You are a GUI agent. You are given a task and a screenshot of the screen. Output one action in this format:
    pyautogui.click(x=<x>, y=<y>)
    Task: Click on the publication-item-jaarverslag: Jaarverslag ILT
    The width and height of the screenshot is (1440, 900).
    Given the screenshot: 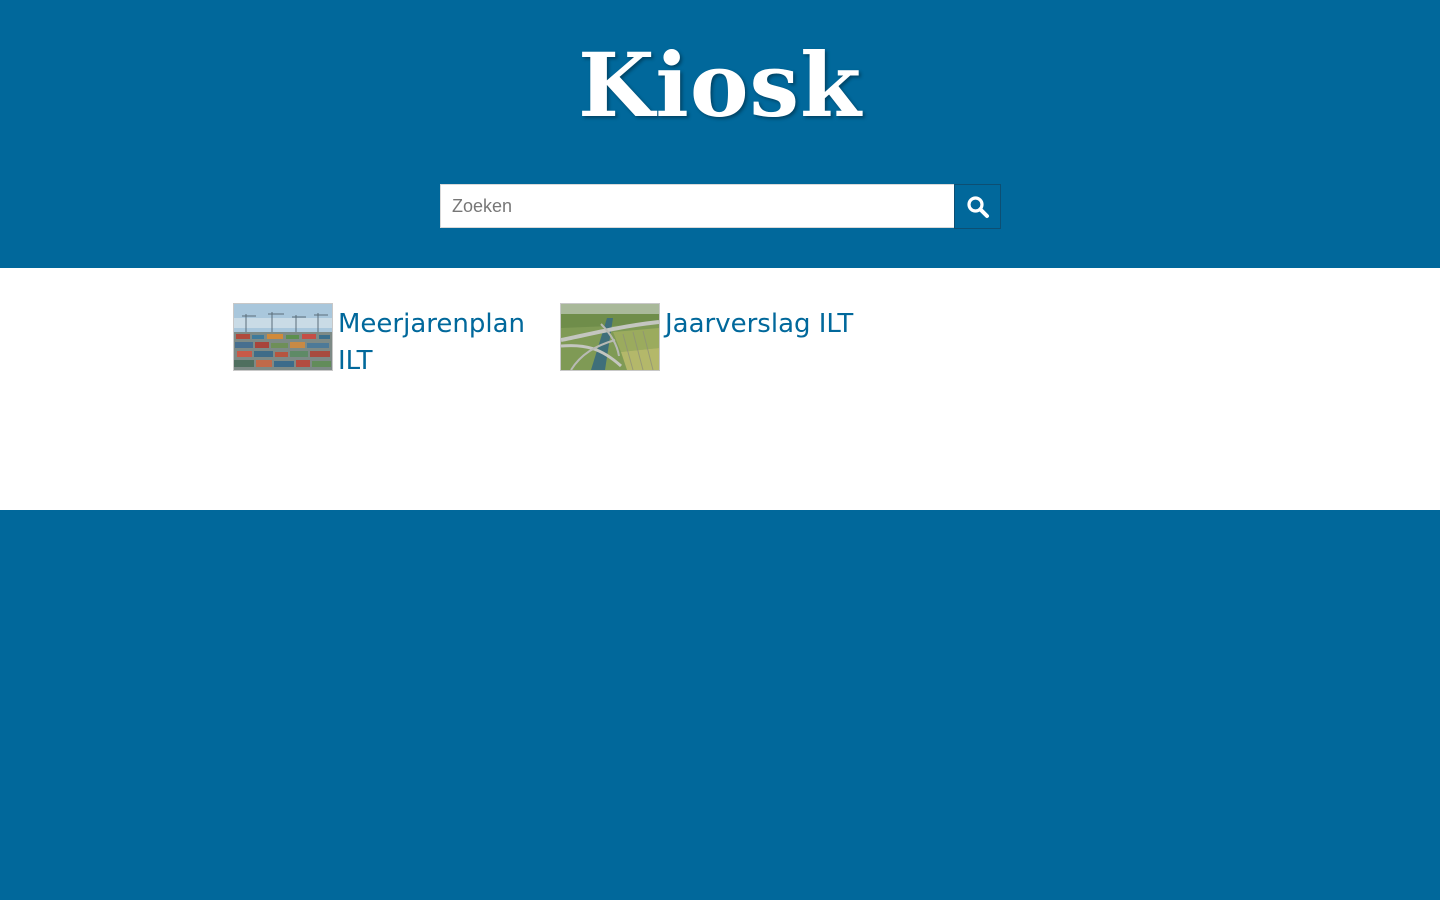 What is the action you would take?
    pyautogui.click(x=707, y=337)
    